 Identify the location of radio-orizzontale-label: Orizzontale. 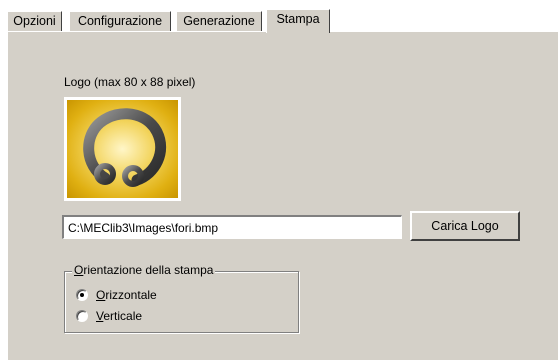
(126, 295).